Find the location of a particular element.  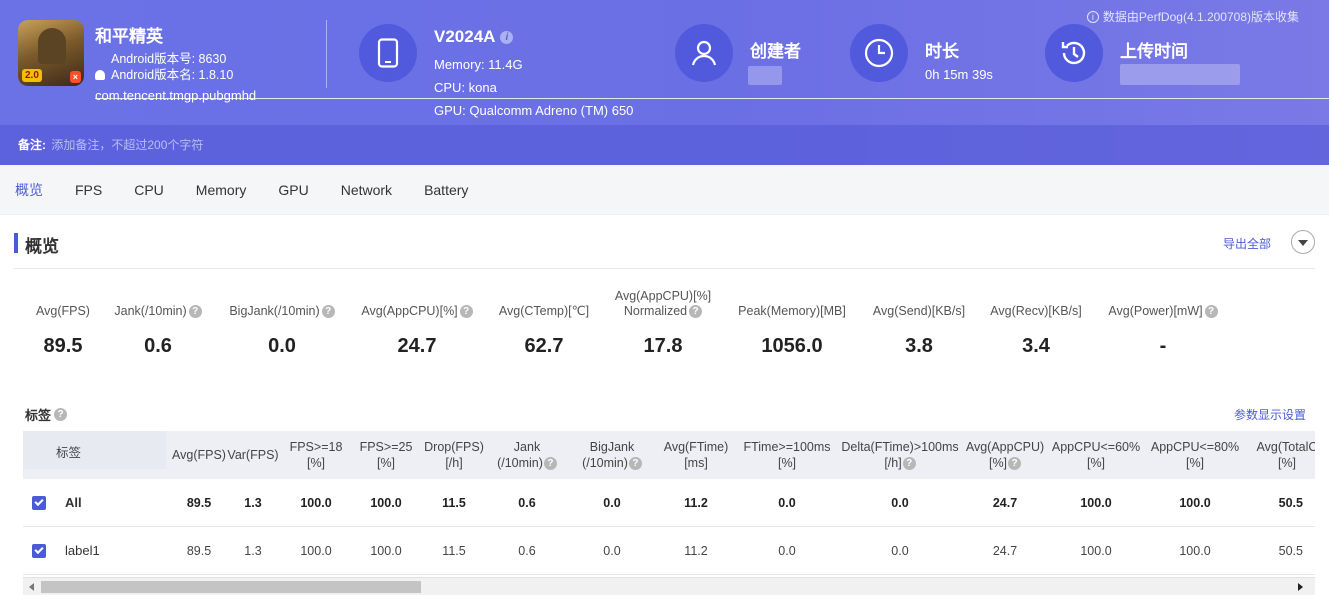

table-cell: 89.5 is located at coordinates (199, 503).